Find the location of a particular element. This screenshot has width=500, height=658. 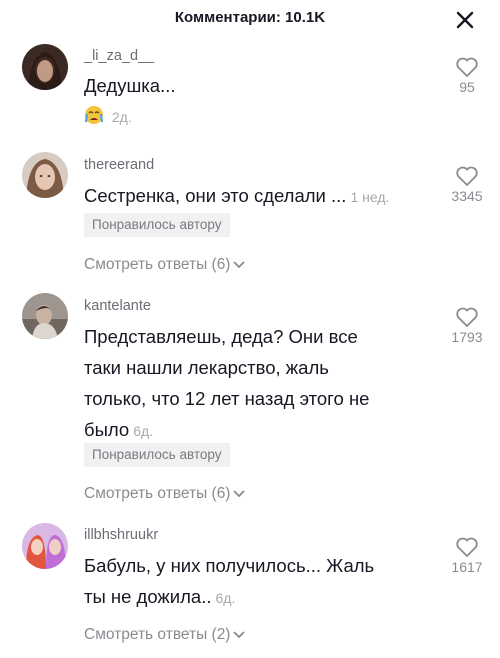

like-count: 3345 is located at coordinates (467, 196).